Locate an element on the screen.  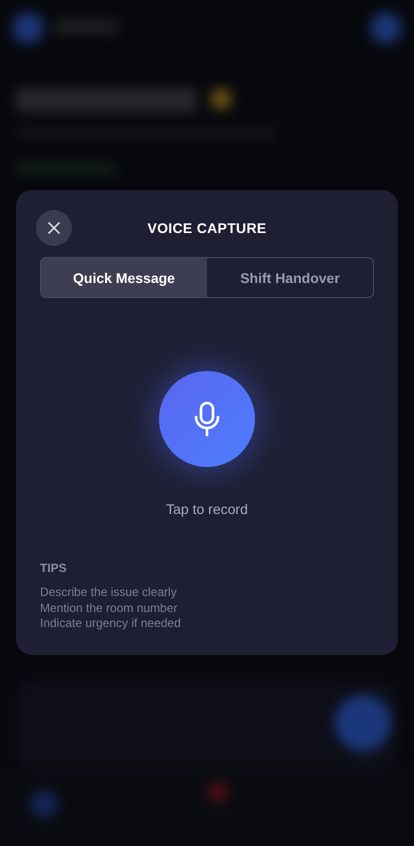
dialog-title: VOICE CAPTURE is located at coordinates (207, 228).